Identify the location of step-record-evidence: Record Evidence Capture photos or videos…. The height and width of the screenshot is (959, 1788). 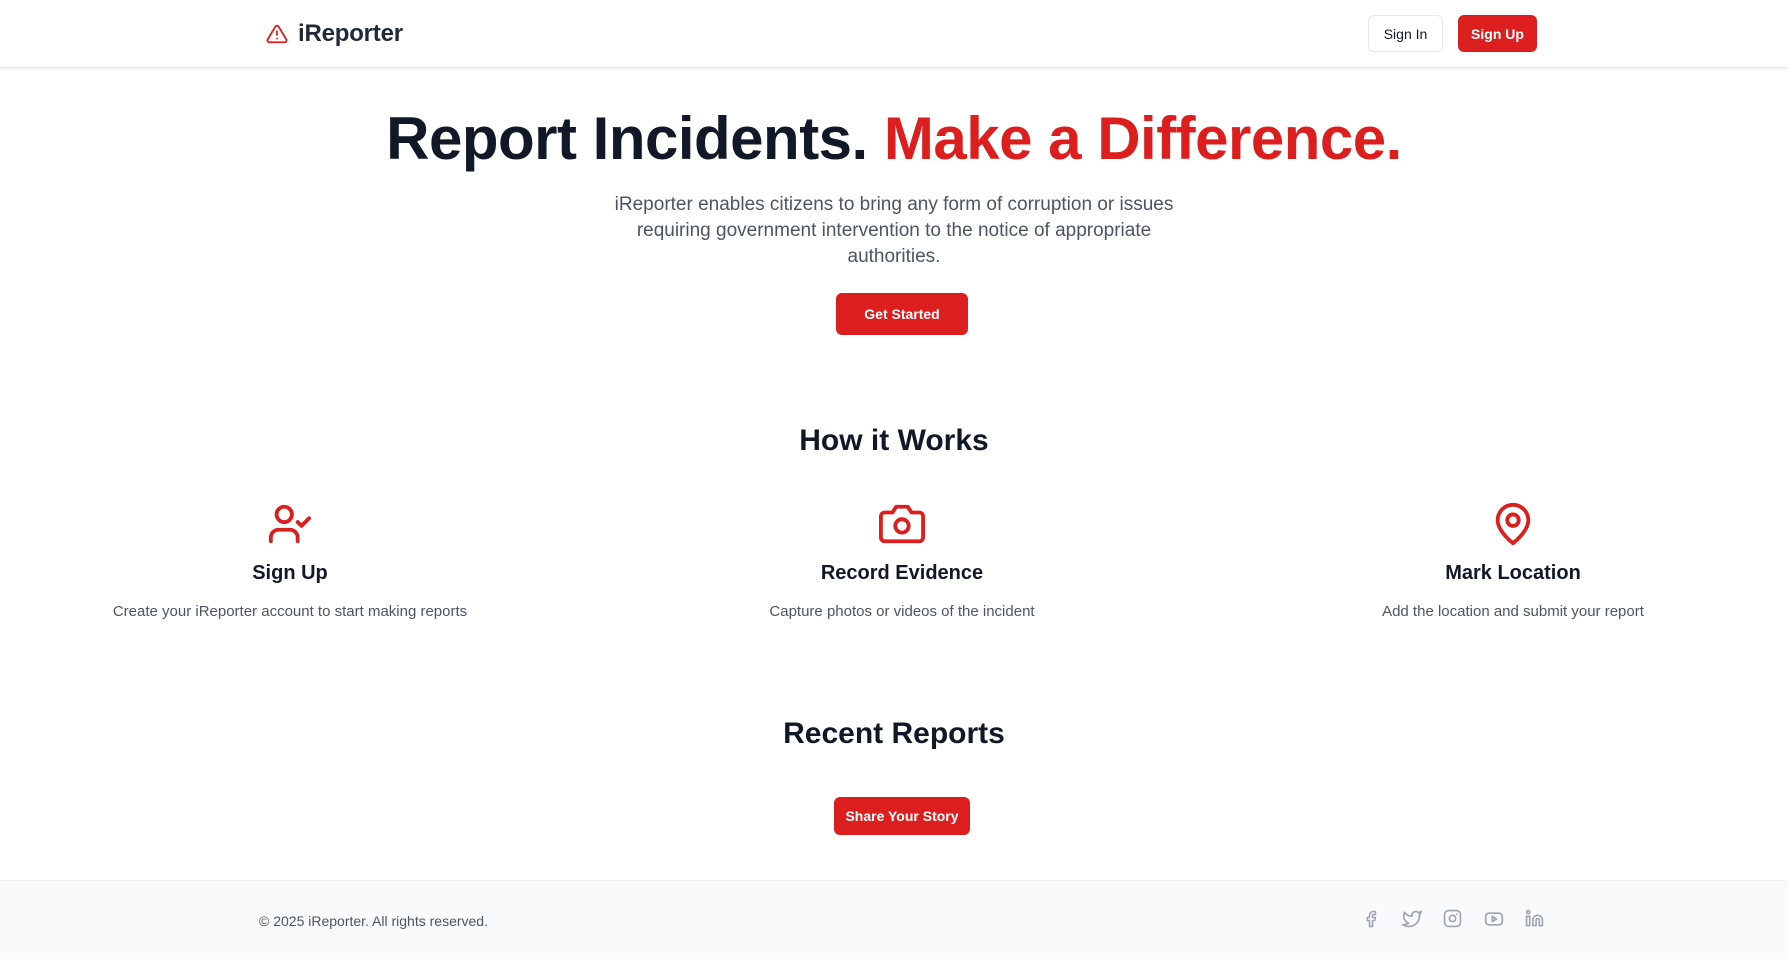
(902, 560).